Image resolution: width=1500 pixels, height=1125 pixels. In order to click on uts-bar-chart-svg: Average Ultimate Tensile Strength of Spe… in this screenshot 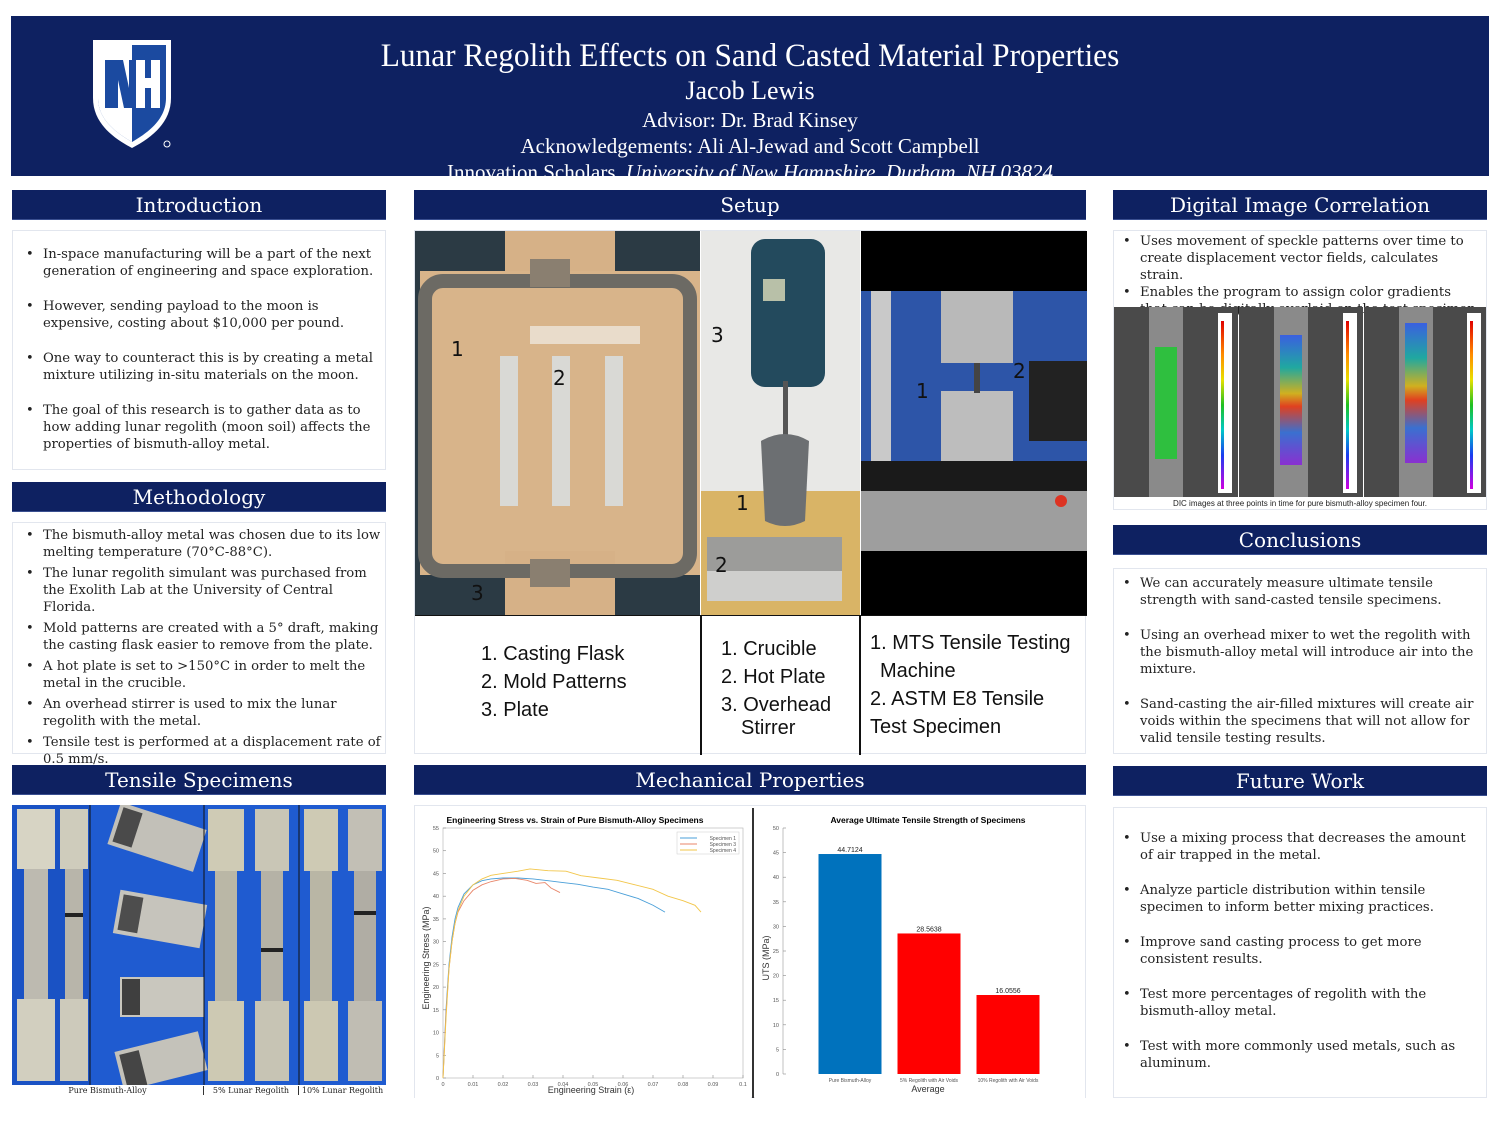, I will do `click(900, 954)`.